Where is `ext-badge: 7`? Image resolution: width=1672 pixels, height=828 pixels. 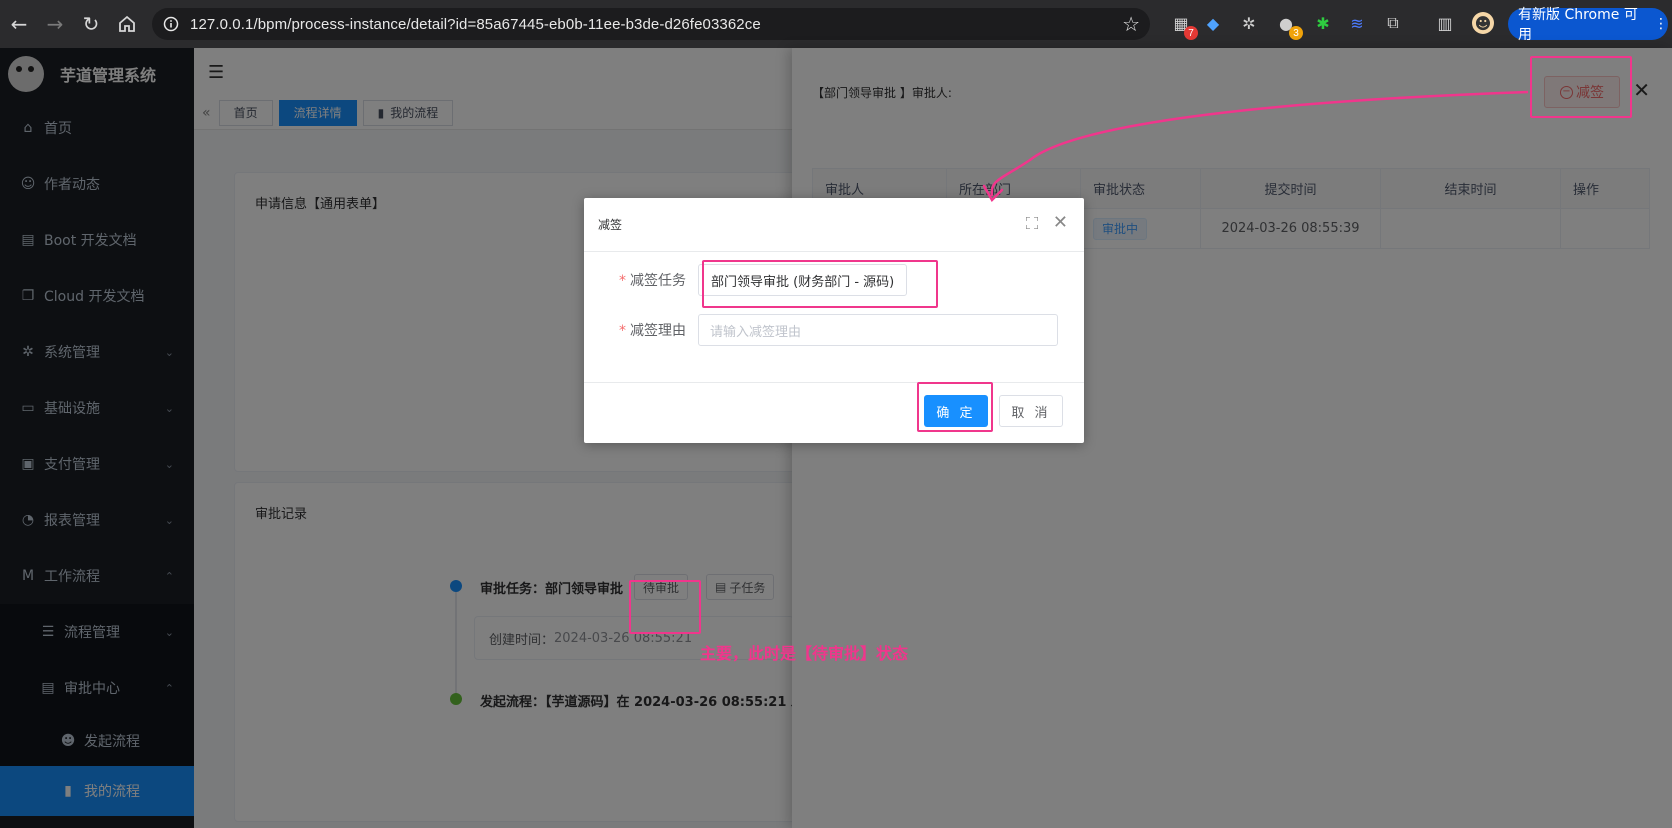 ext-badge: 7 is located at coordinates (1191, 33).